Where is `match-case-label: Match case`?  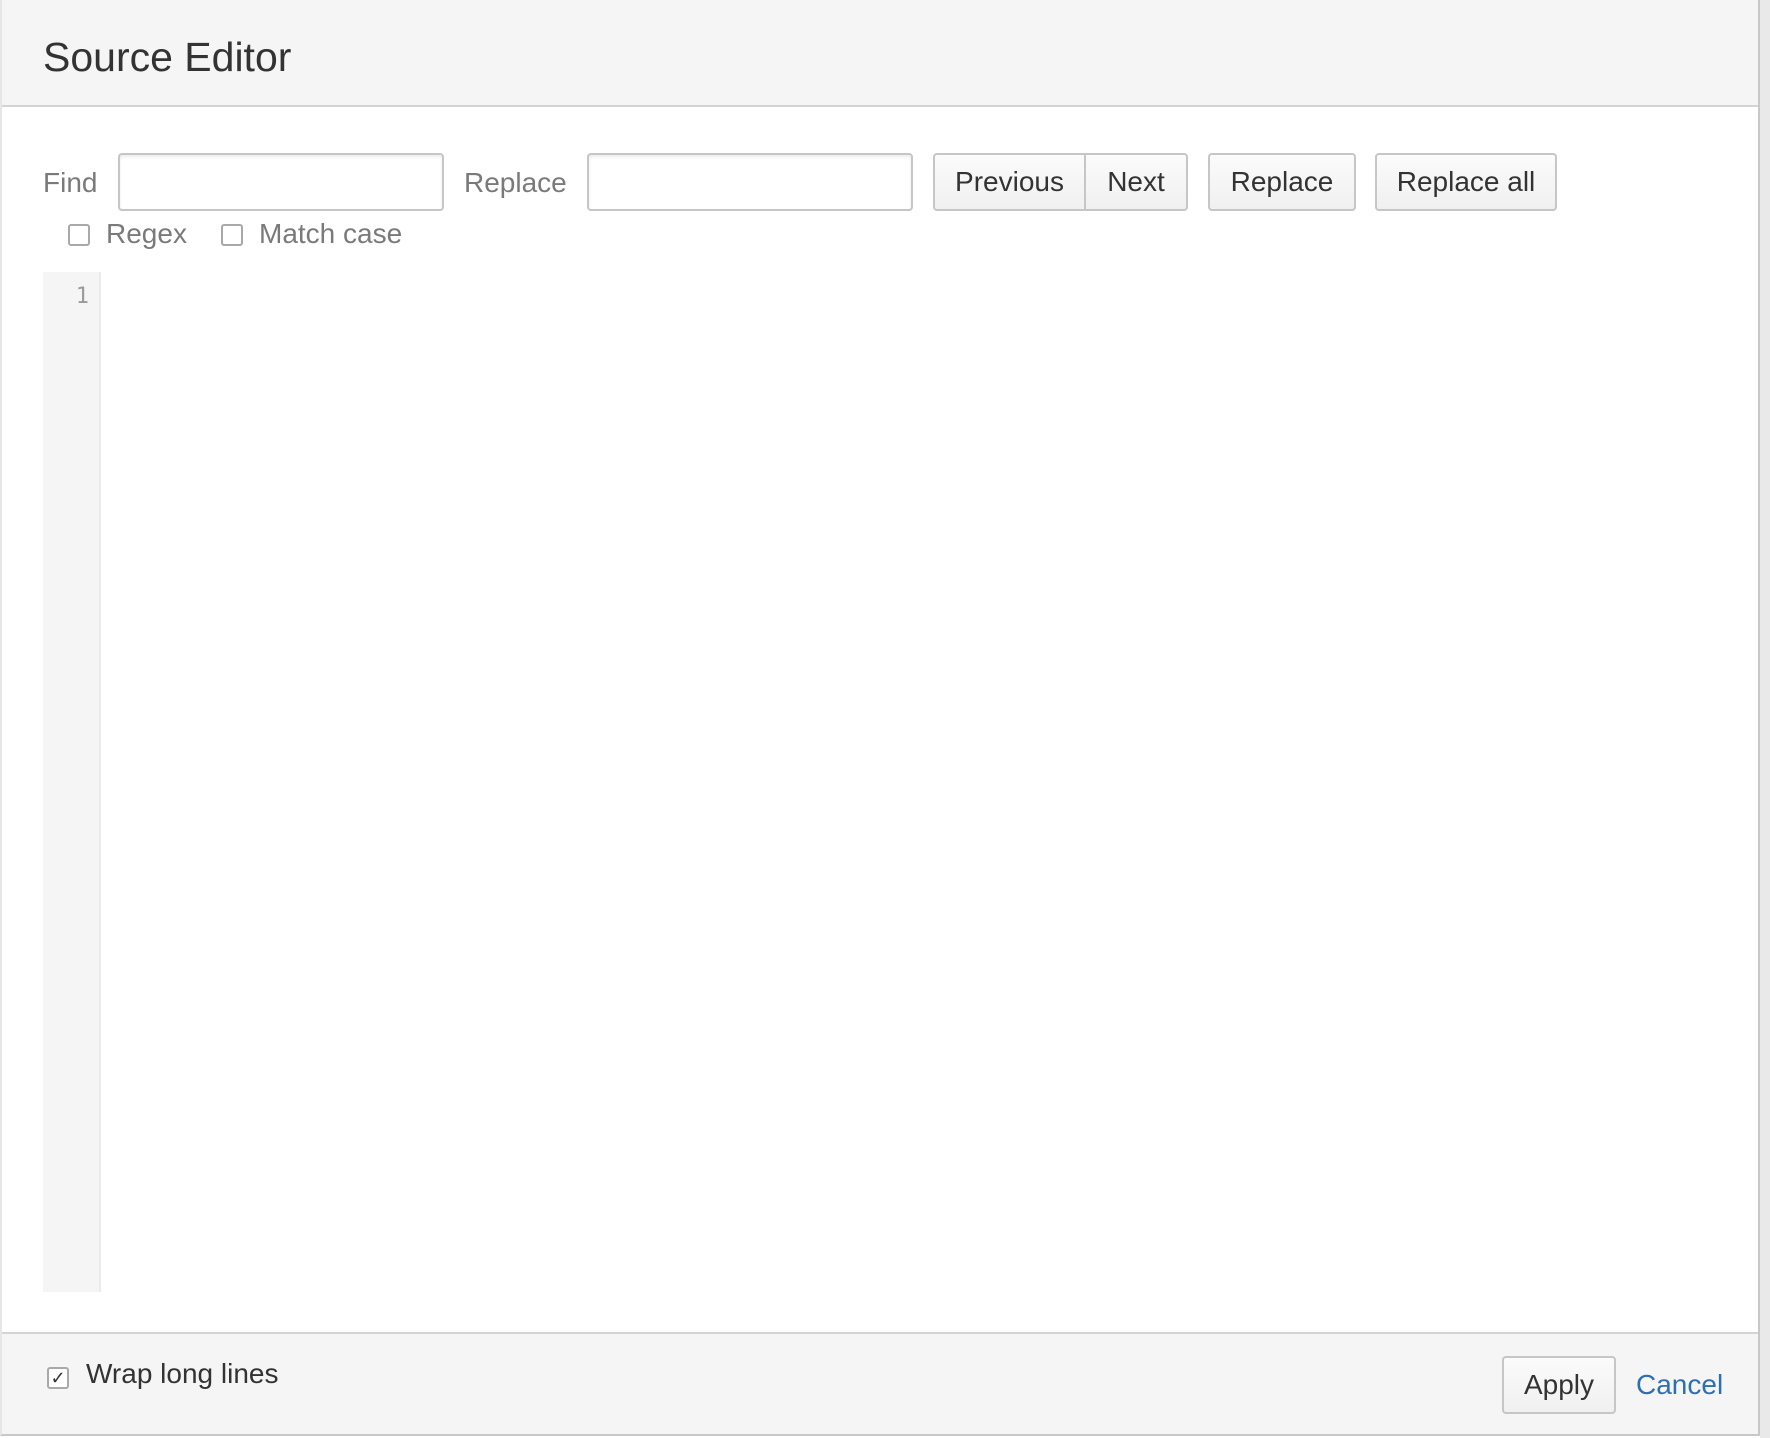
match-case-label: Match case is located at coordinates (331, 233).